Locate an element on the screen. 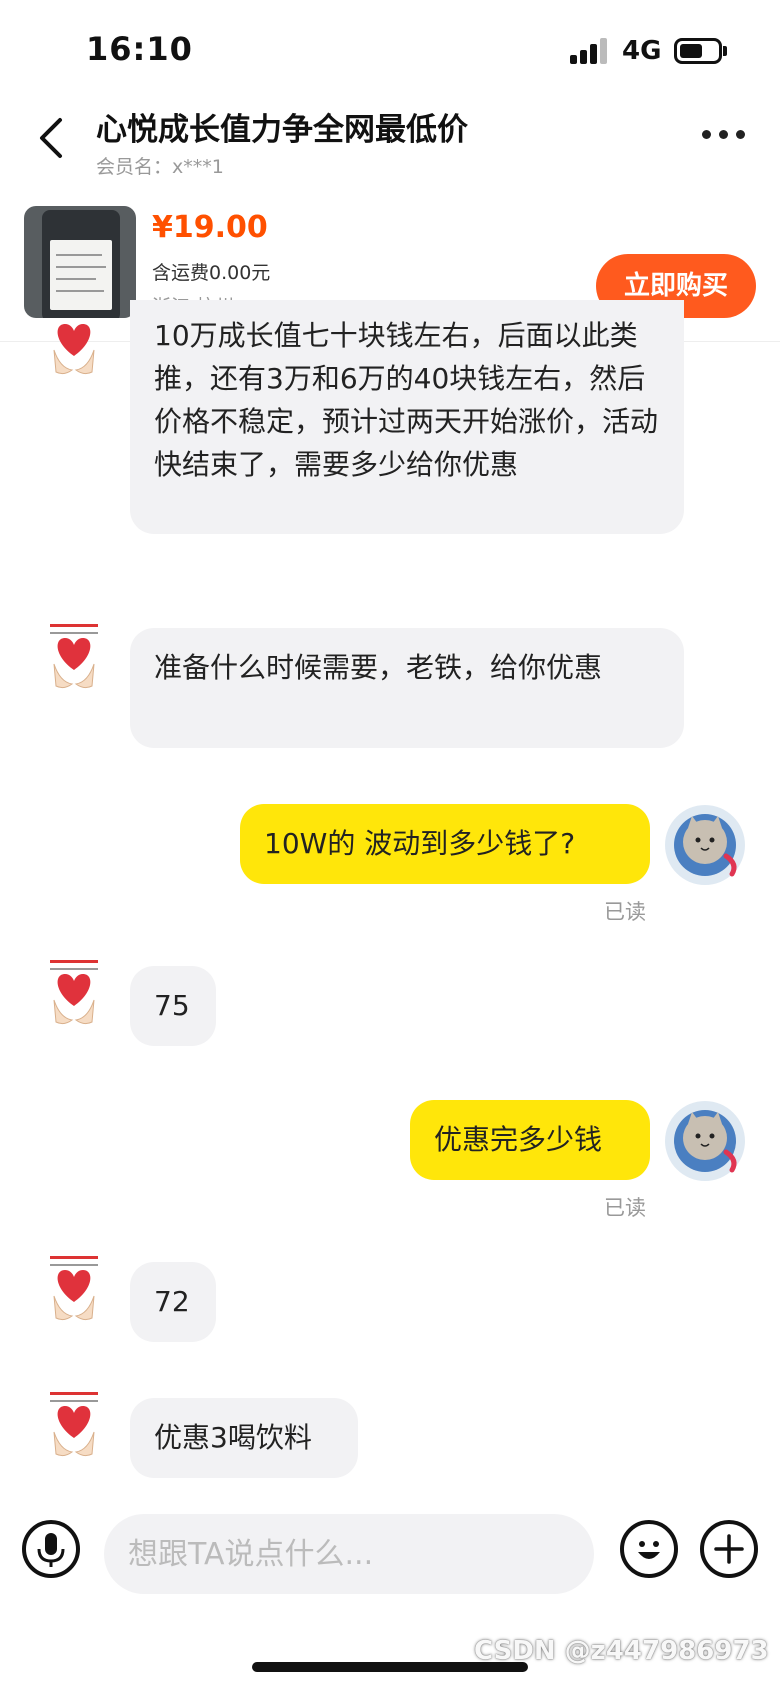 This screenshot has height=1688, width=780. status-bar: 16:10 4G is located at coordinates (390, 50).